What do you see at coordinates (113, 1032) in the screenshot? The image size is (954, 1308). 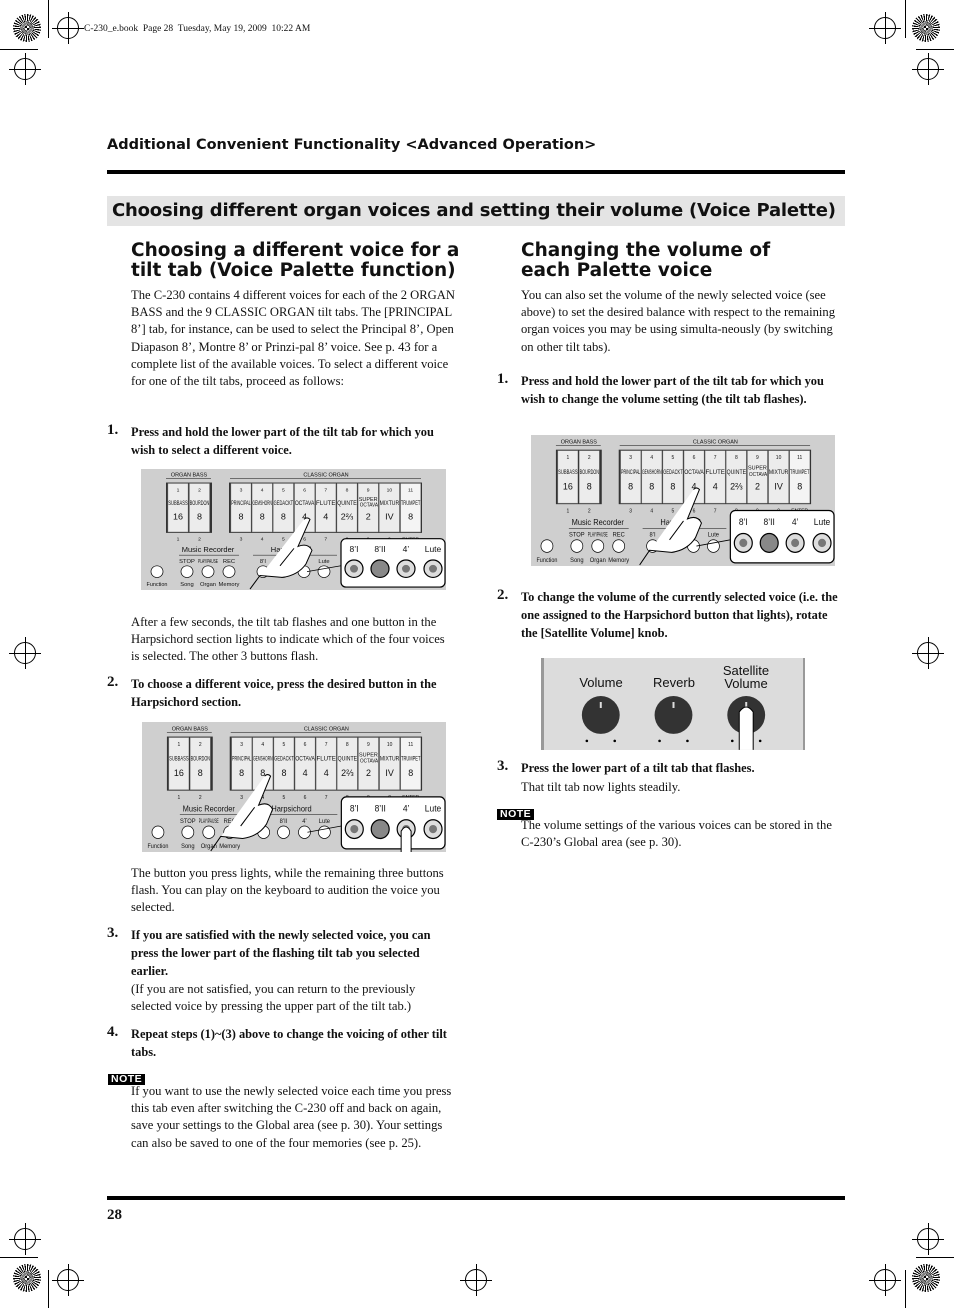 I see `step-number: 4.` at bounding box center [113, 1032].